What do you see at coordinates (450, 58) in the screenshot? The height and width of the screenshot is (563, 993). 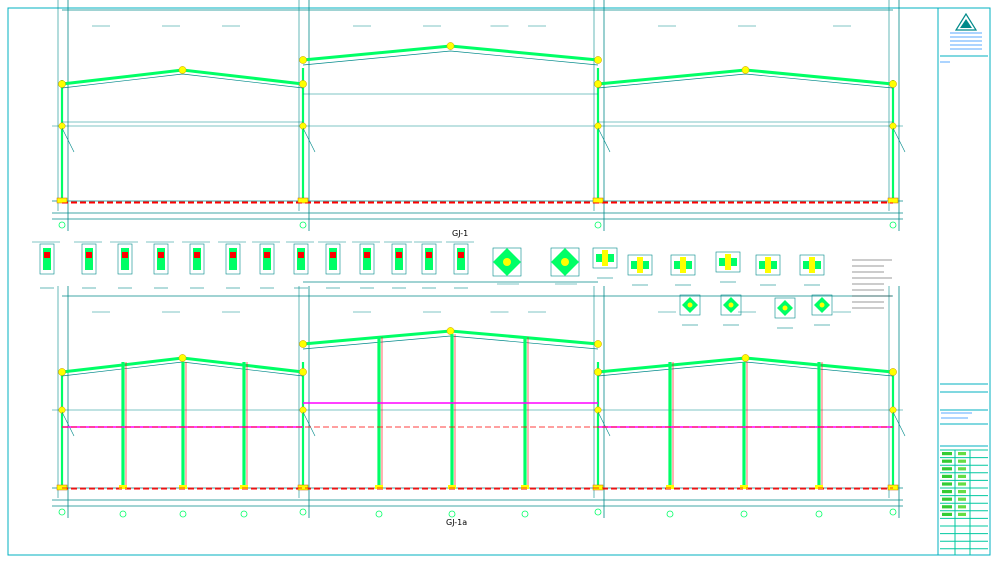 I see `gj1-rafter-middle-inner` at bounding box center [450, 58].